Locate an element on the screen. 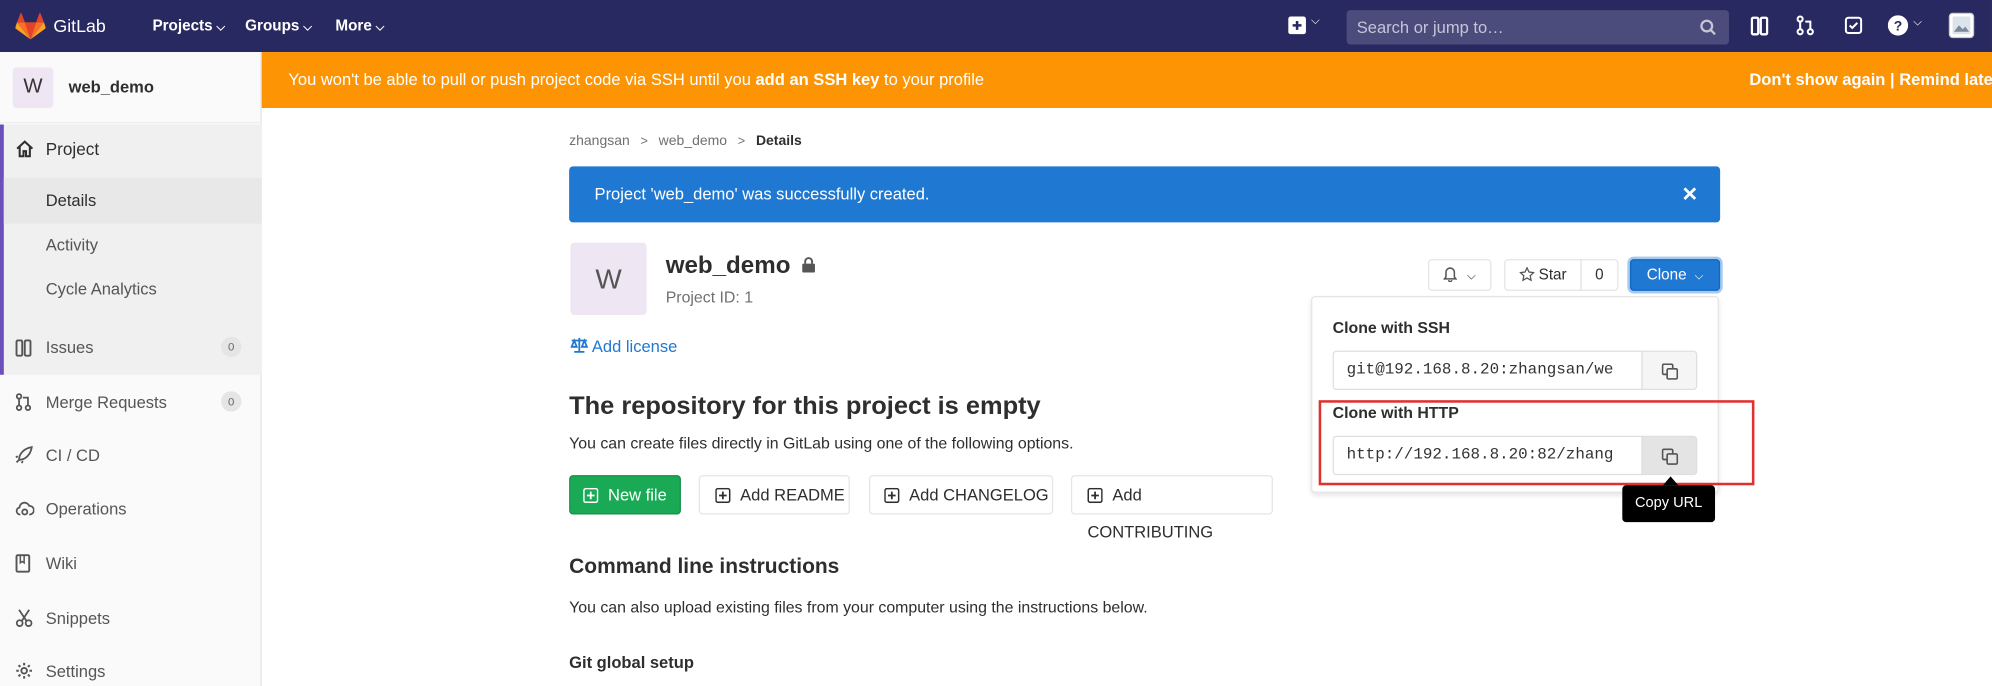  groups-menu: Groups ⌵ is located at coordinates (278, 26).